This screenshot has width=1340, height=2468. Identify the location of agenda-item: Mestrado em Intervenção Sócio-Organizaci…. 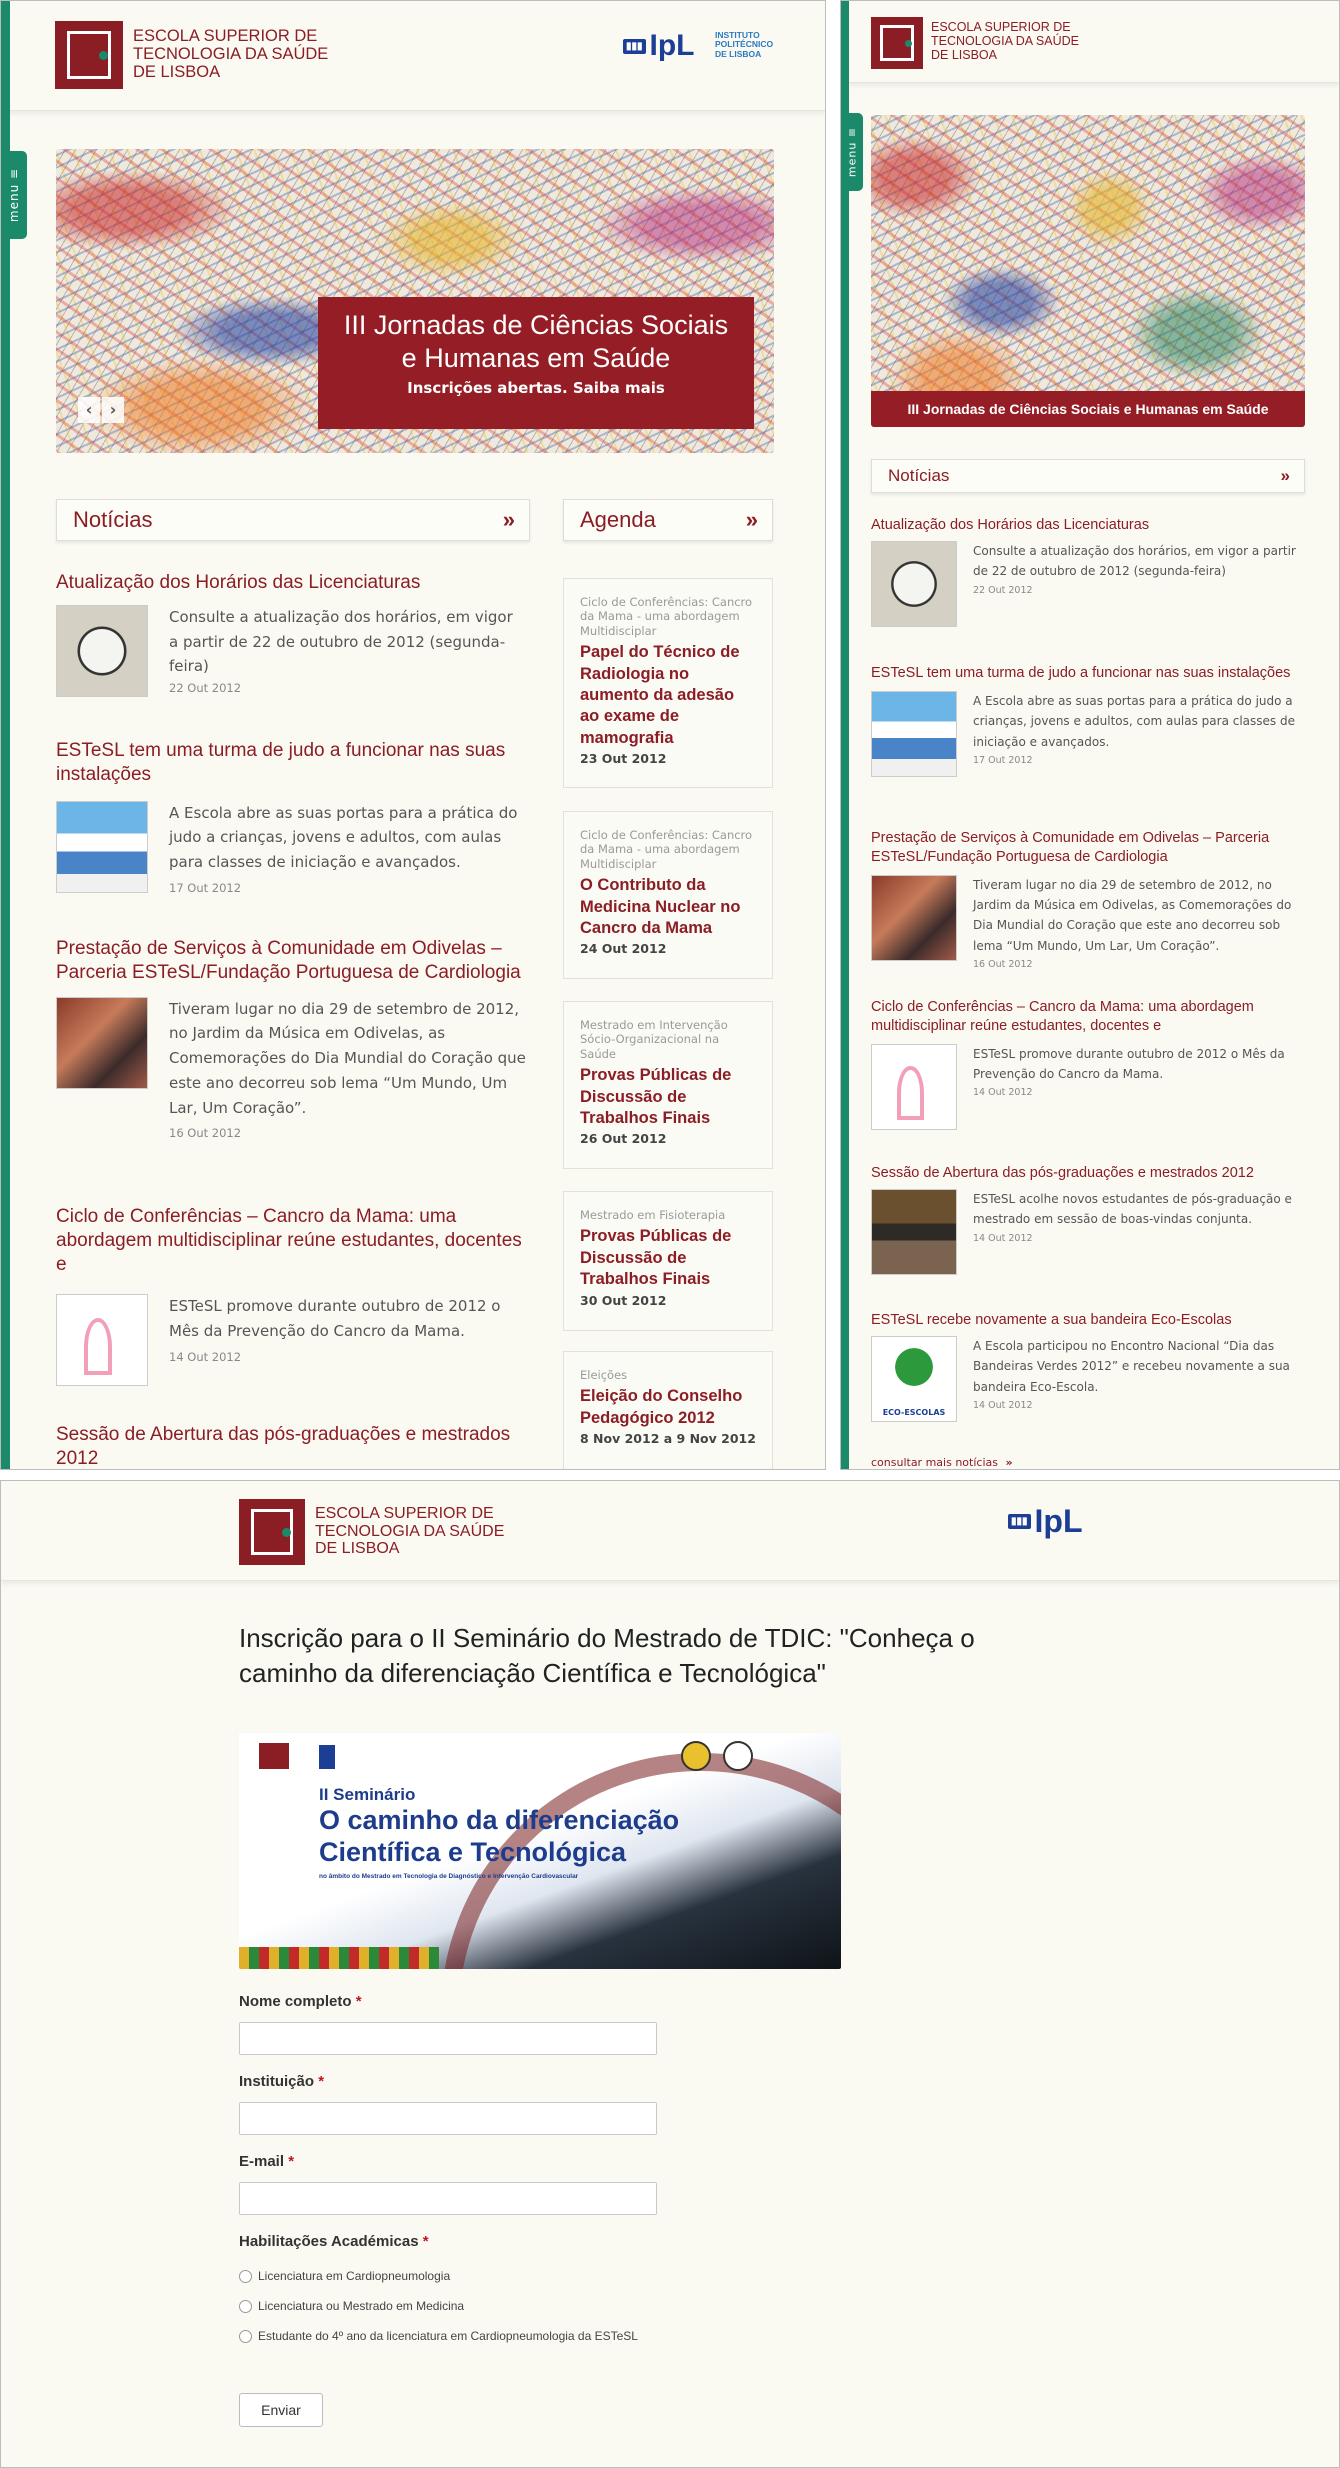
(668, 1085).